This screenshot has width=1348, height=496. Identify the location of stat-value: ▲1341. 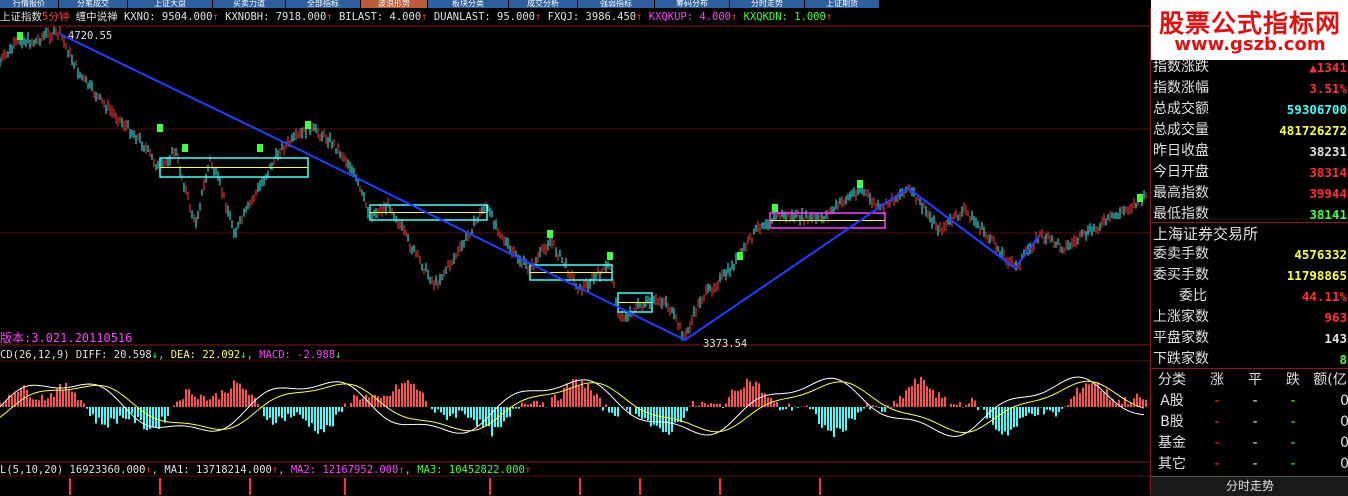
(1328, 67).